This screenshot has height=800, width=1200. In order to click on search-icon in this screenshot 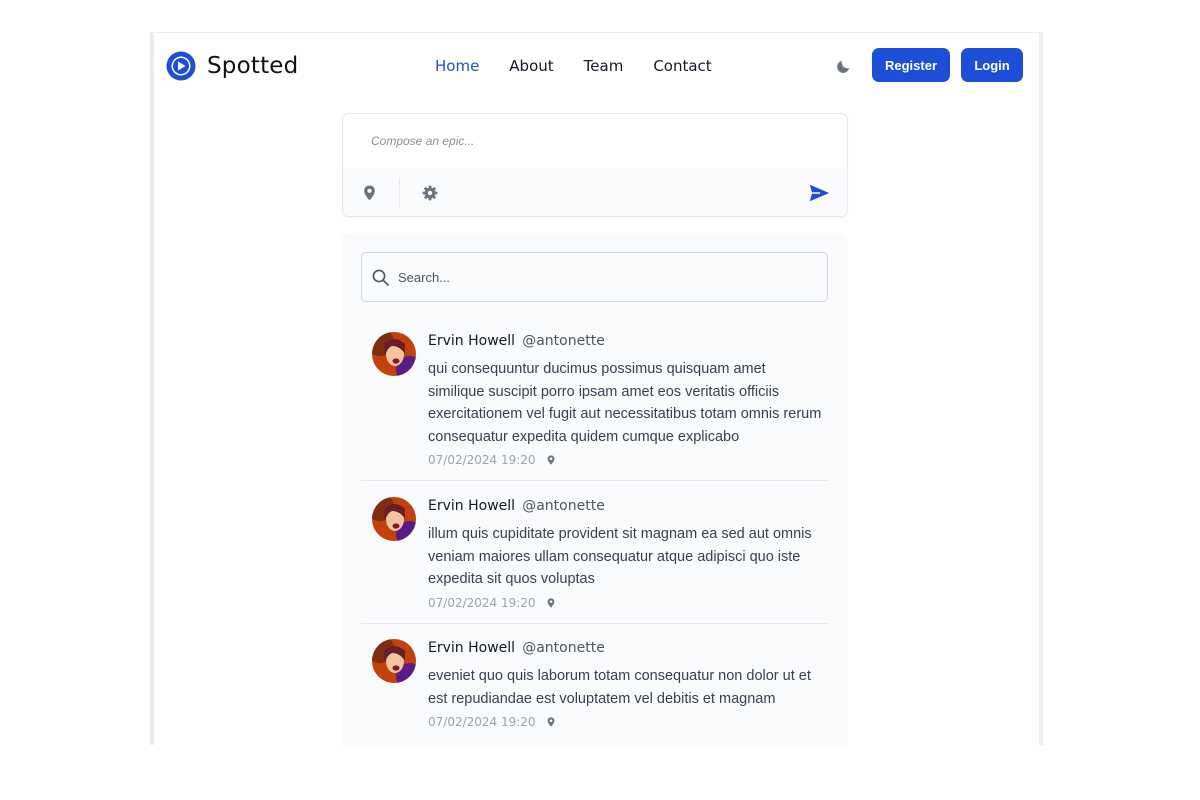, I will do `click(380, 277)`.